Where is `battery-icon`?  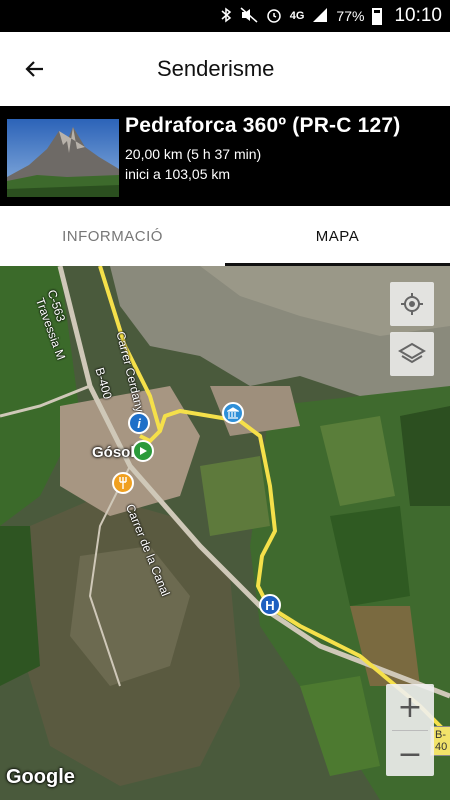
battery-icon is located at coordinates (377, 16).